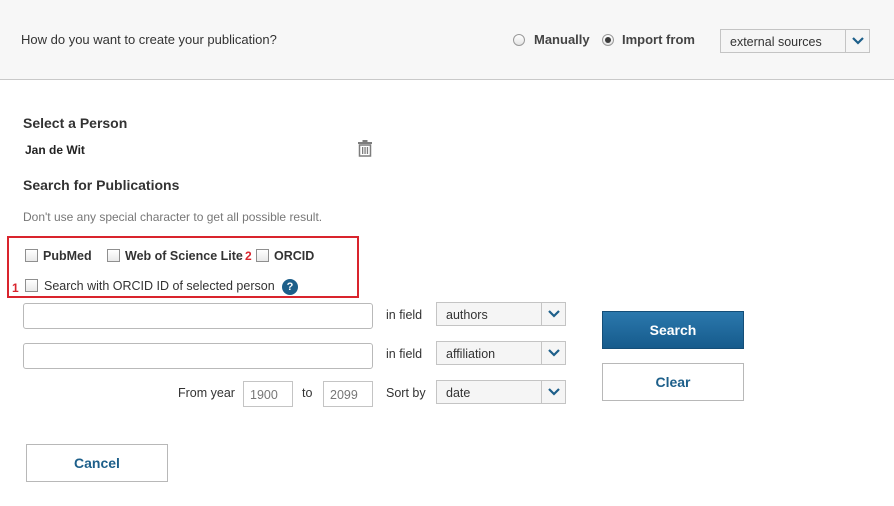 The image size is (894, 506). What do you see at coordinates (75, 123) in the screenshot?
I see `select-person-heading: Select a Person` at bounding box center [75, 123].